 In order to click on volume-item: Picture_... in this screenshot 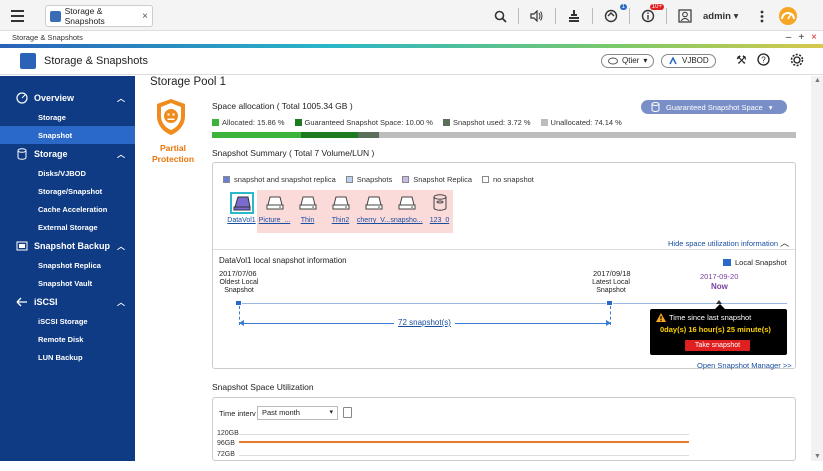, I will do `click(274, 212)`.